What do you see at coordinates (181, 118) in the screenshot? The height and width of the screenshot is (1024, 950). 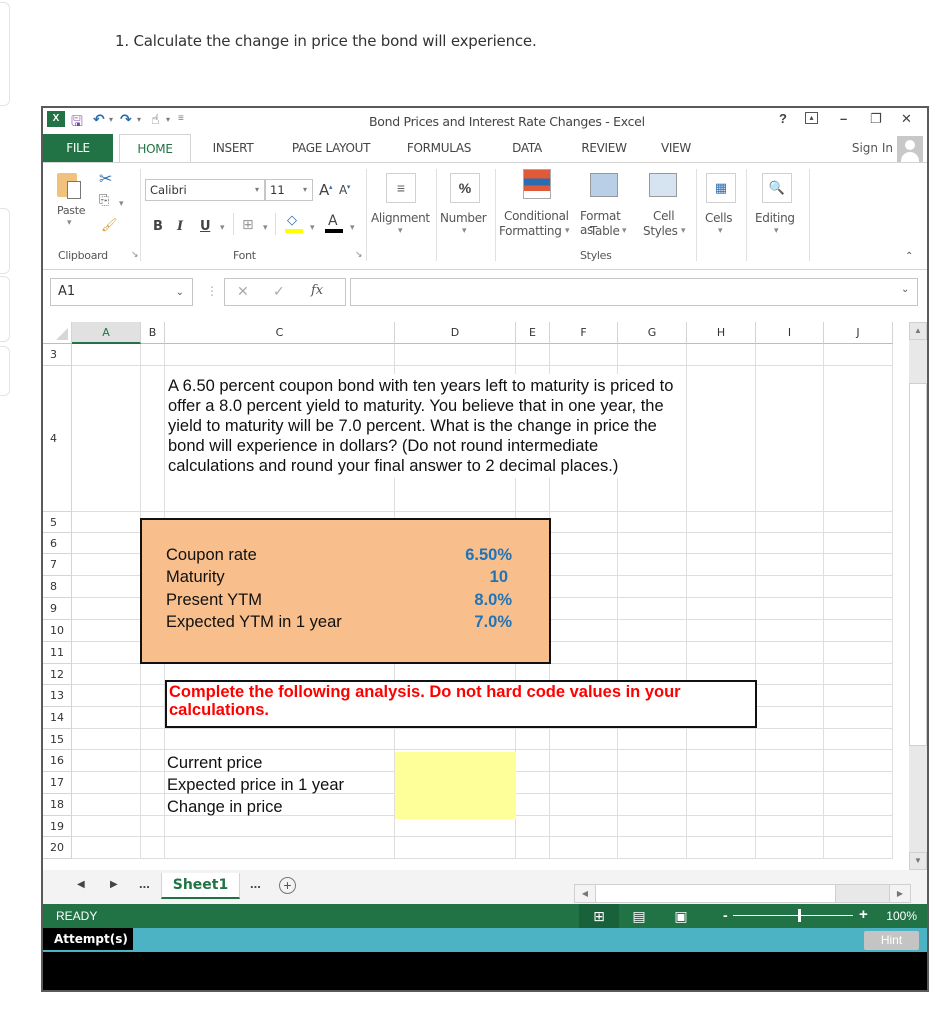 I see `customize-qat-icon: ≡` at bounding box center [181, 118].